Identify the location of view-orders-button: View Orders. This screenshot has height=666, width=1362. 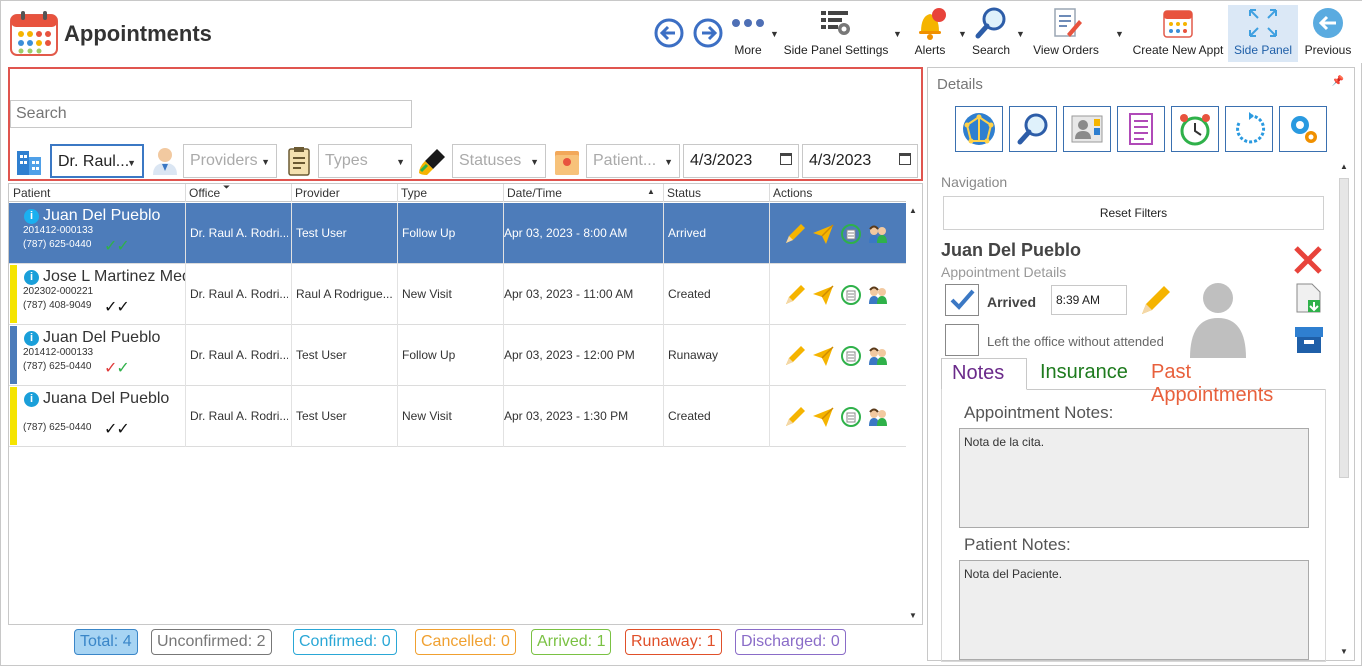
(1066, 33).